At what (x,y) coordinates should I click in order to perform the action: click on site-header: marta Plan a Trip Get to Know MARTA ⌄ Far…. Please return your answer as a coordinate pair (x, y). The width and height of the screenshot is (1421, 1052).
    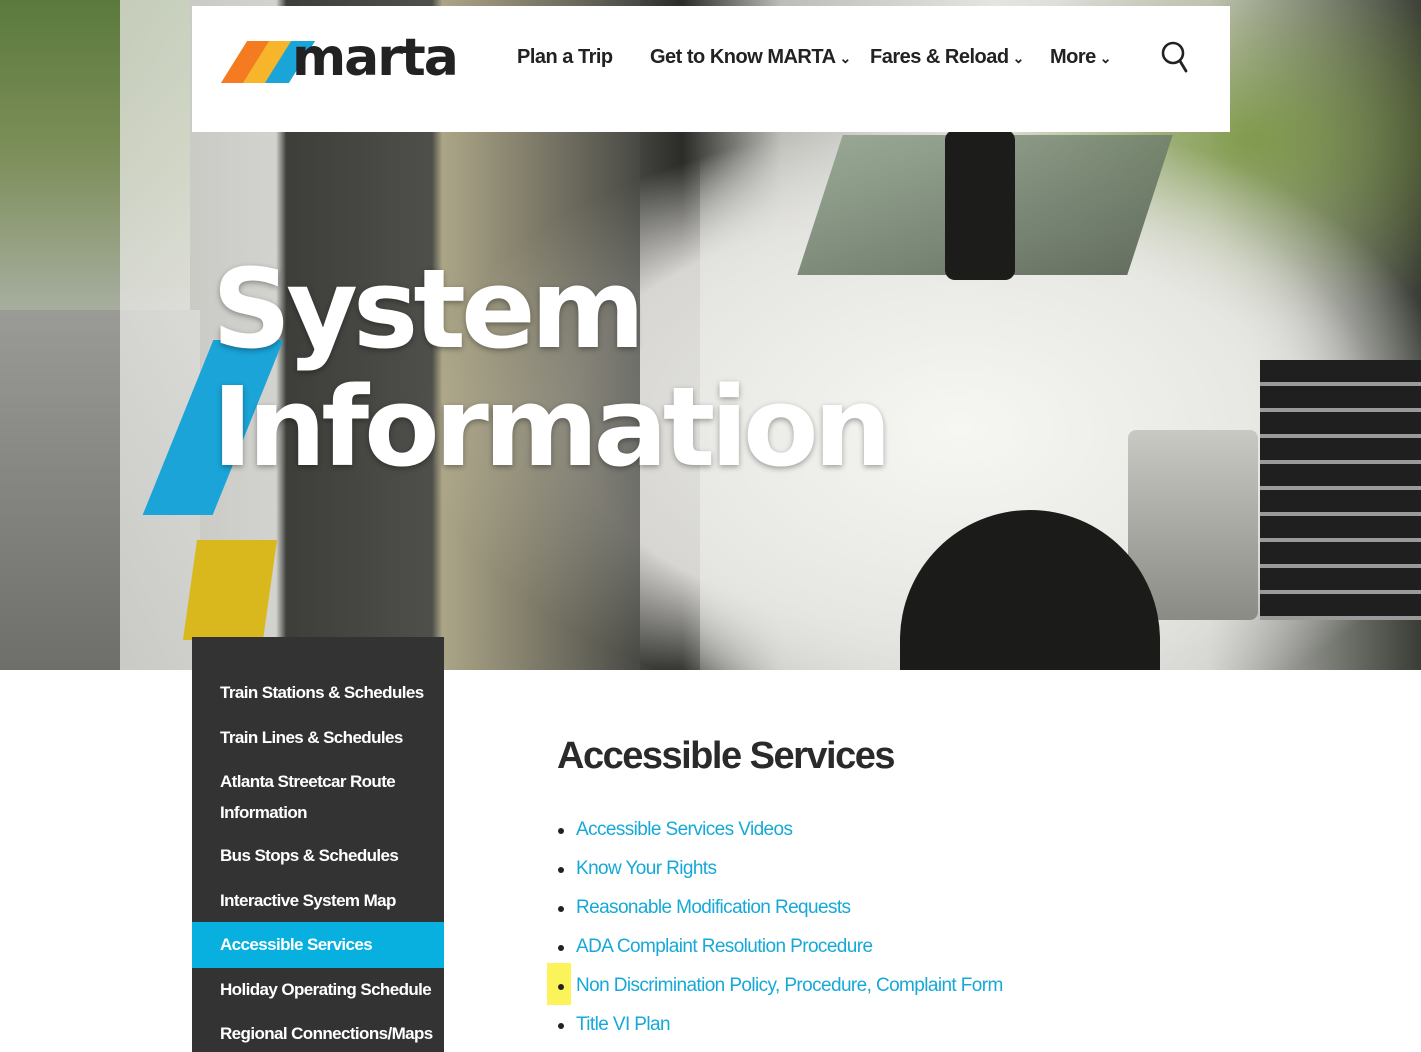
    Looking at the image, I should click on (711, 69).